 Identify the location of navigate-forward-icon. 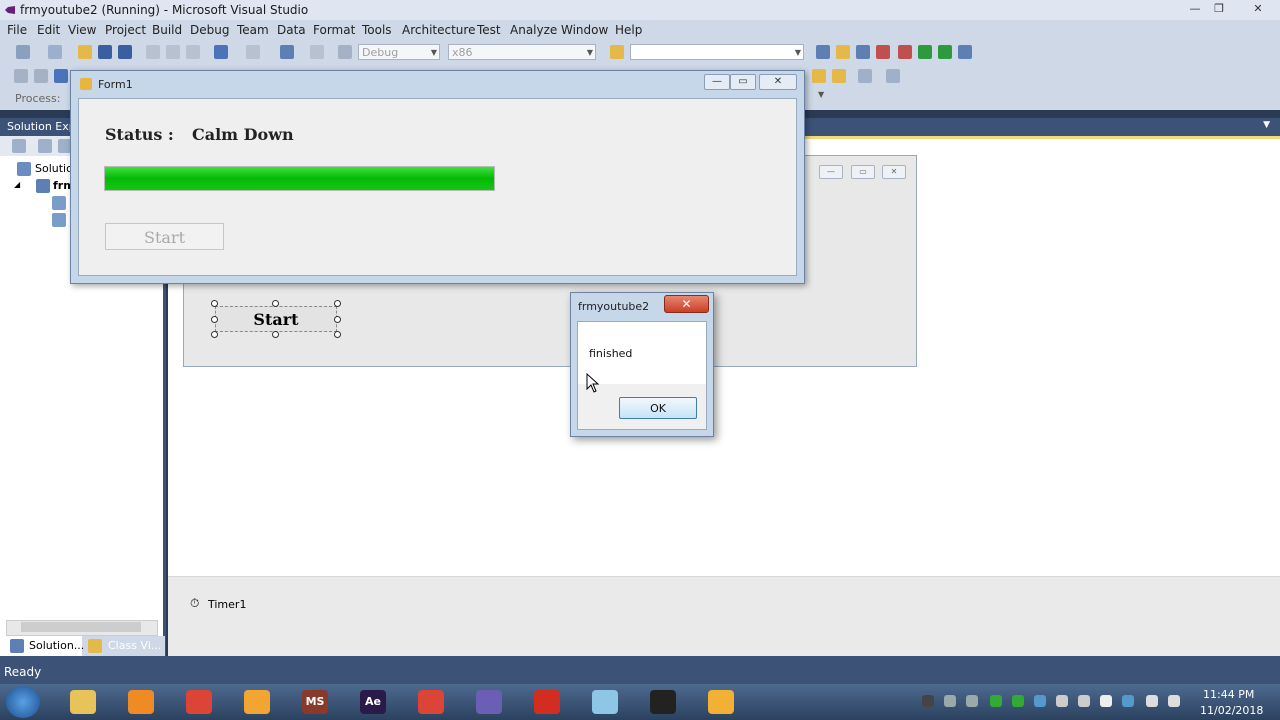
(317, 52).